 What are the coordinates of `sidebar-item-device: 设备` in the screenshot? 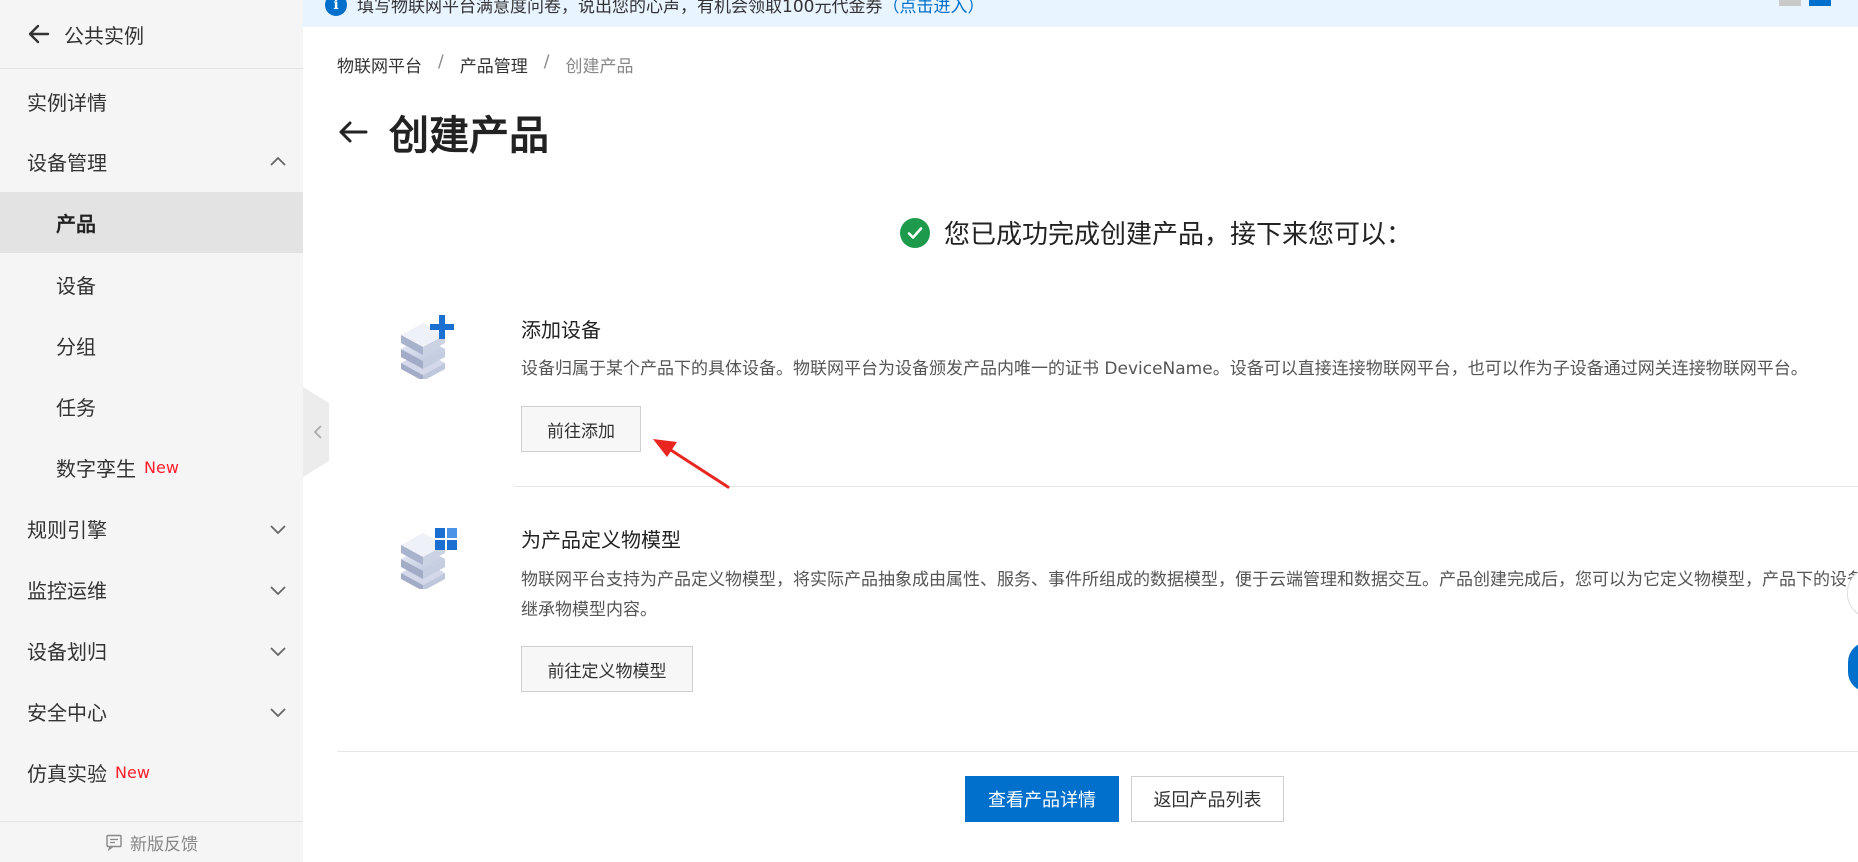 It's located at (151, 284).